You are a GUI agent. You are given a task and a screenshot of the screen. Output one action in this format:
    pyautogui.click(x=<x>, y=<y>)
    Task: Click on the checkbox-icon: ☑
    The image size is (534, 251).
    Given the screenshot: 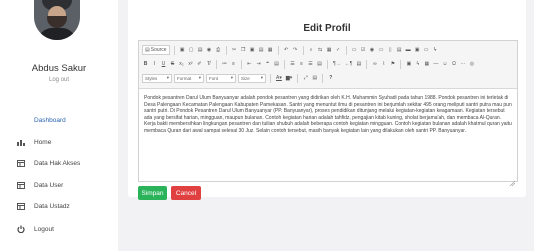 What is the action you would take?
    pyautogui.click(x=363, y=50)
    